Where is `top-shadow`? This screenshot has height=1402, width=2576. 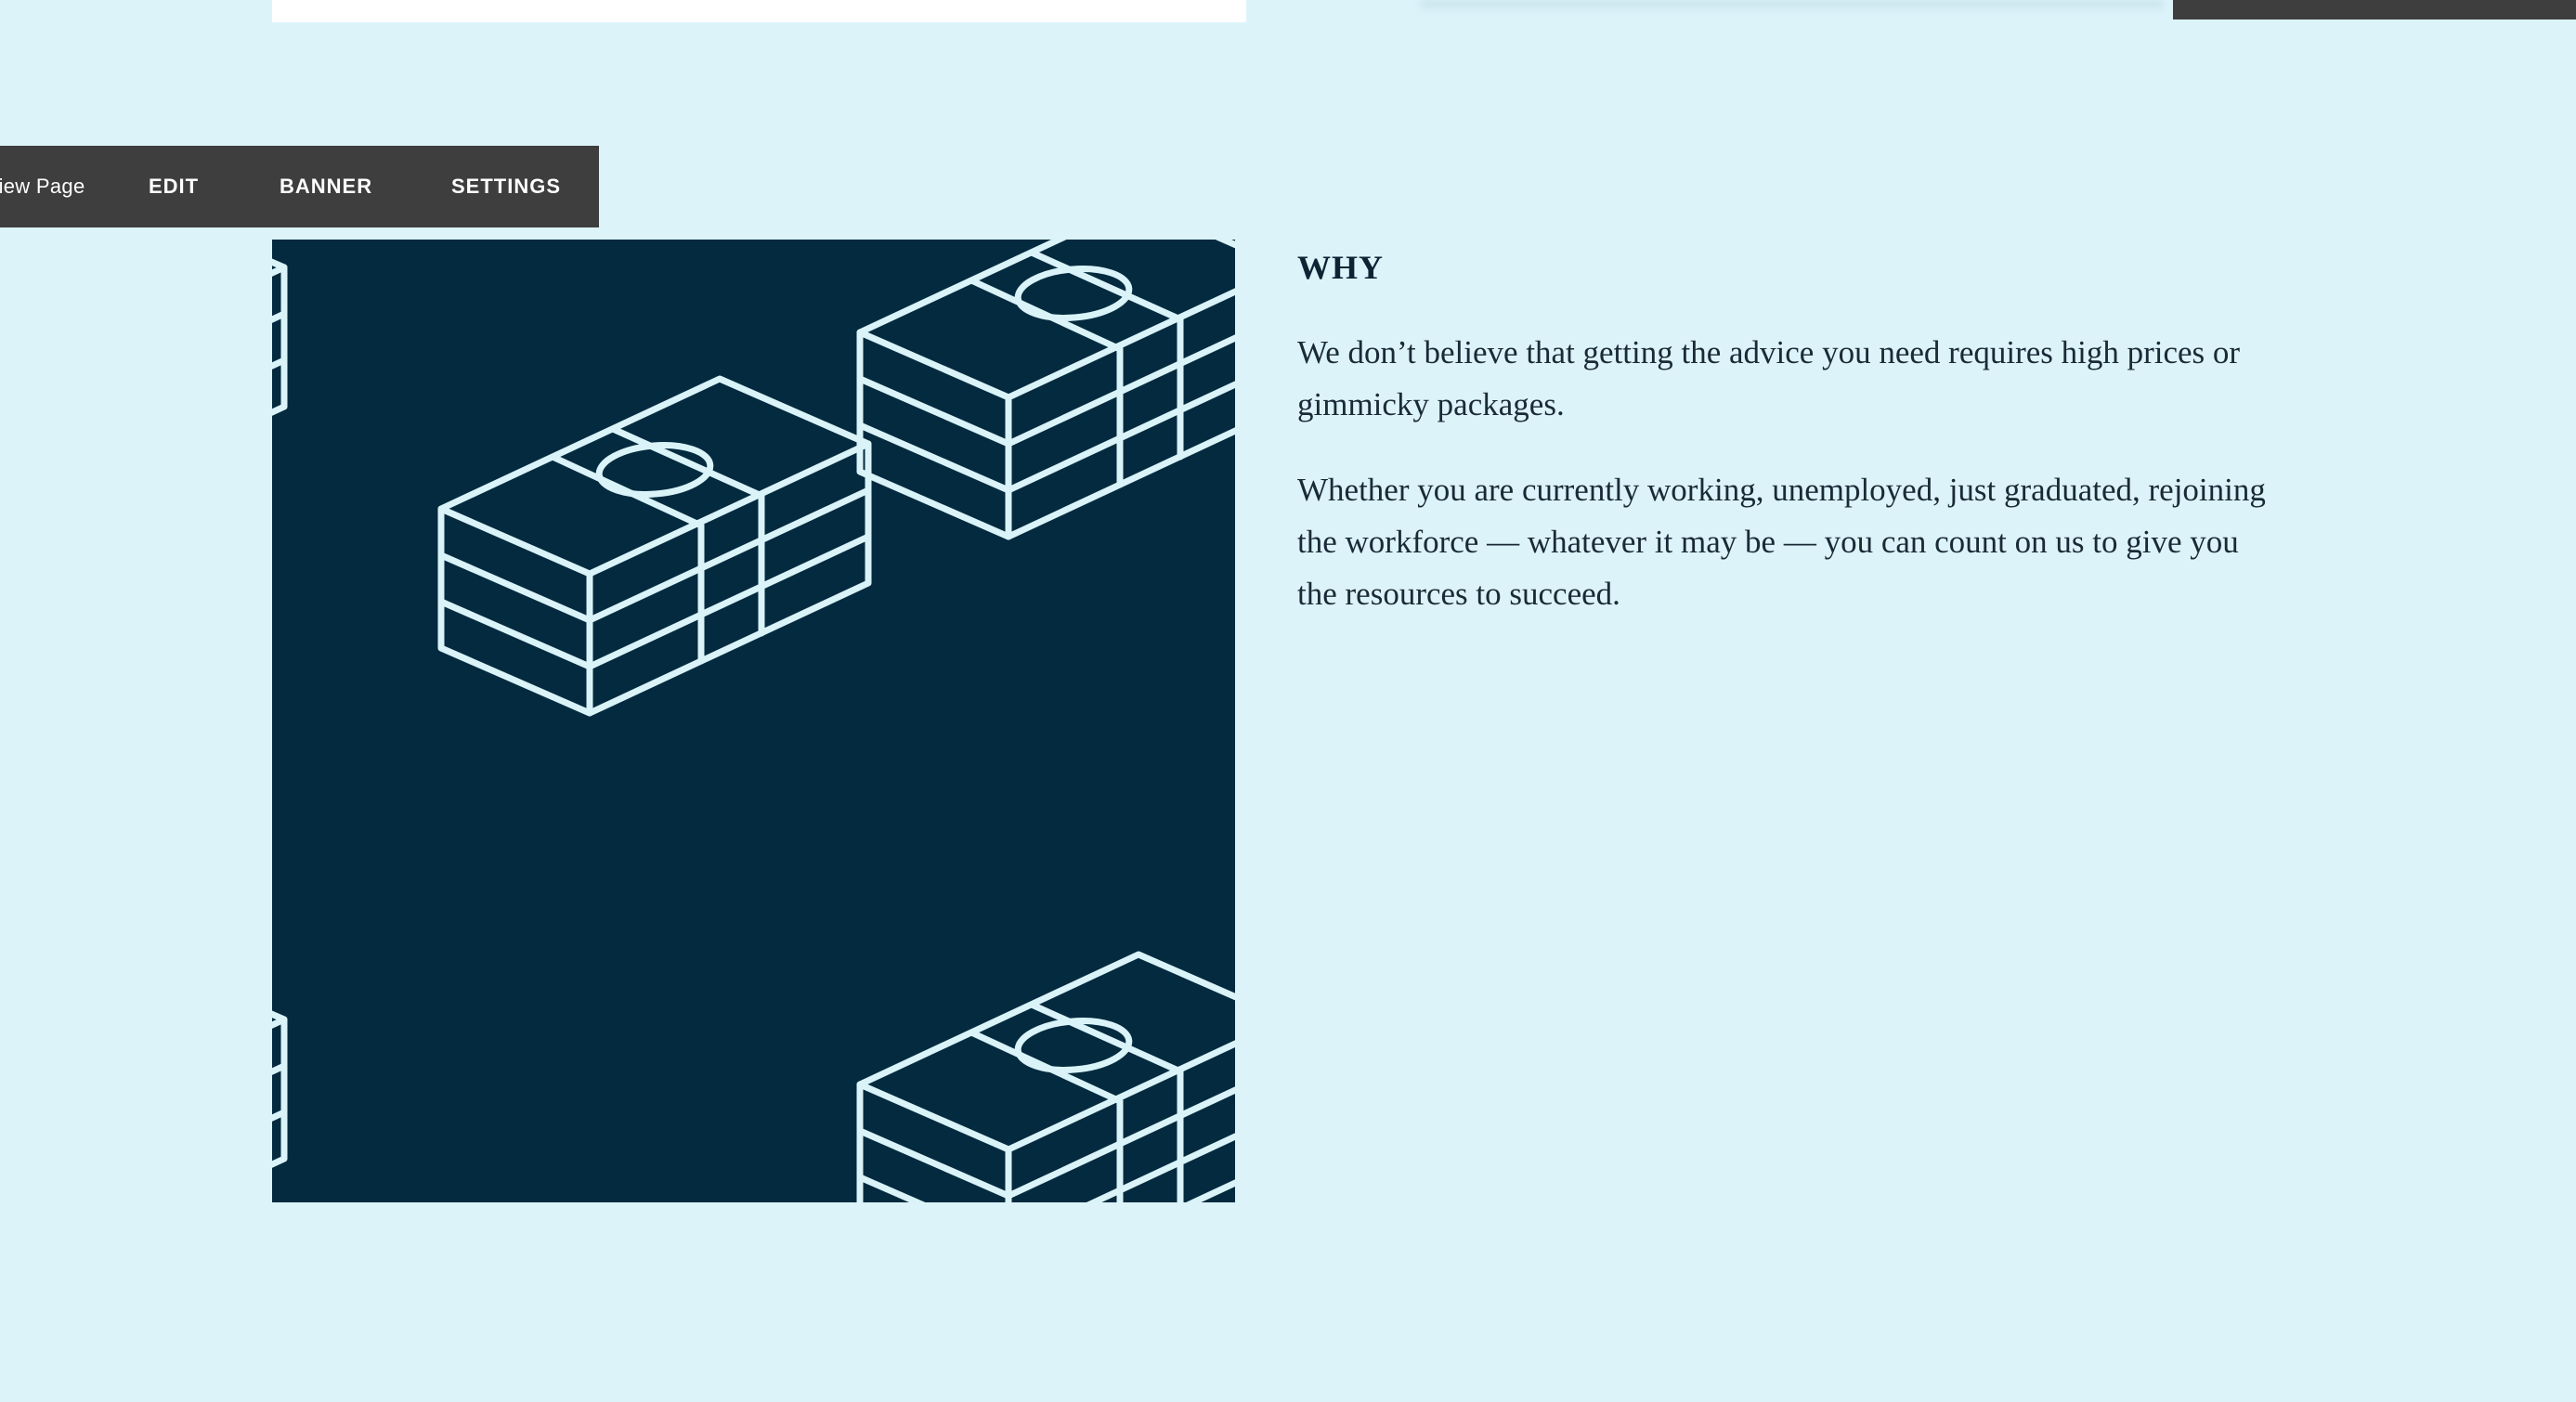 top-shadow is located at coordinates (1792, 7).